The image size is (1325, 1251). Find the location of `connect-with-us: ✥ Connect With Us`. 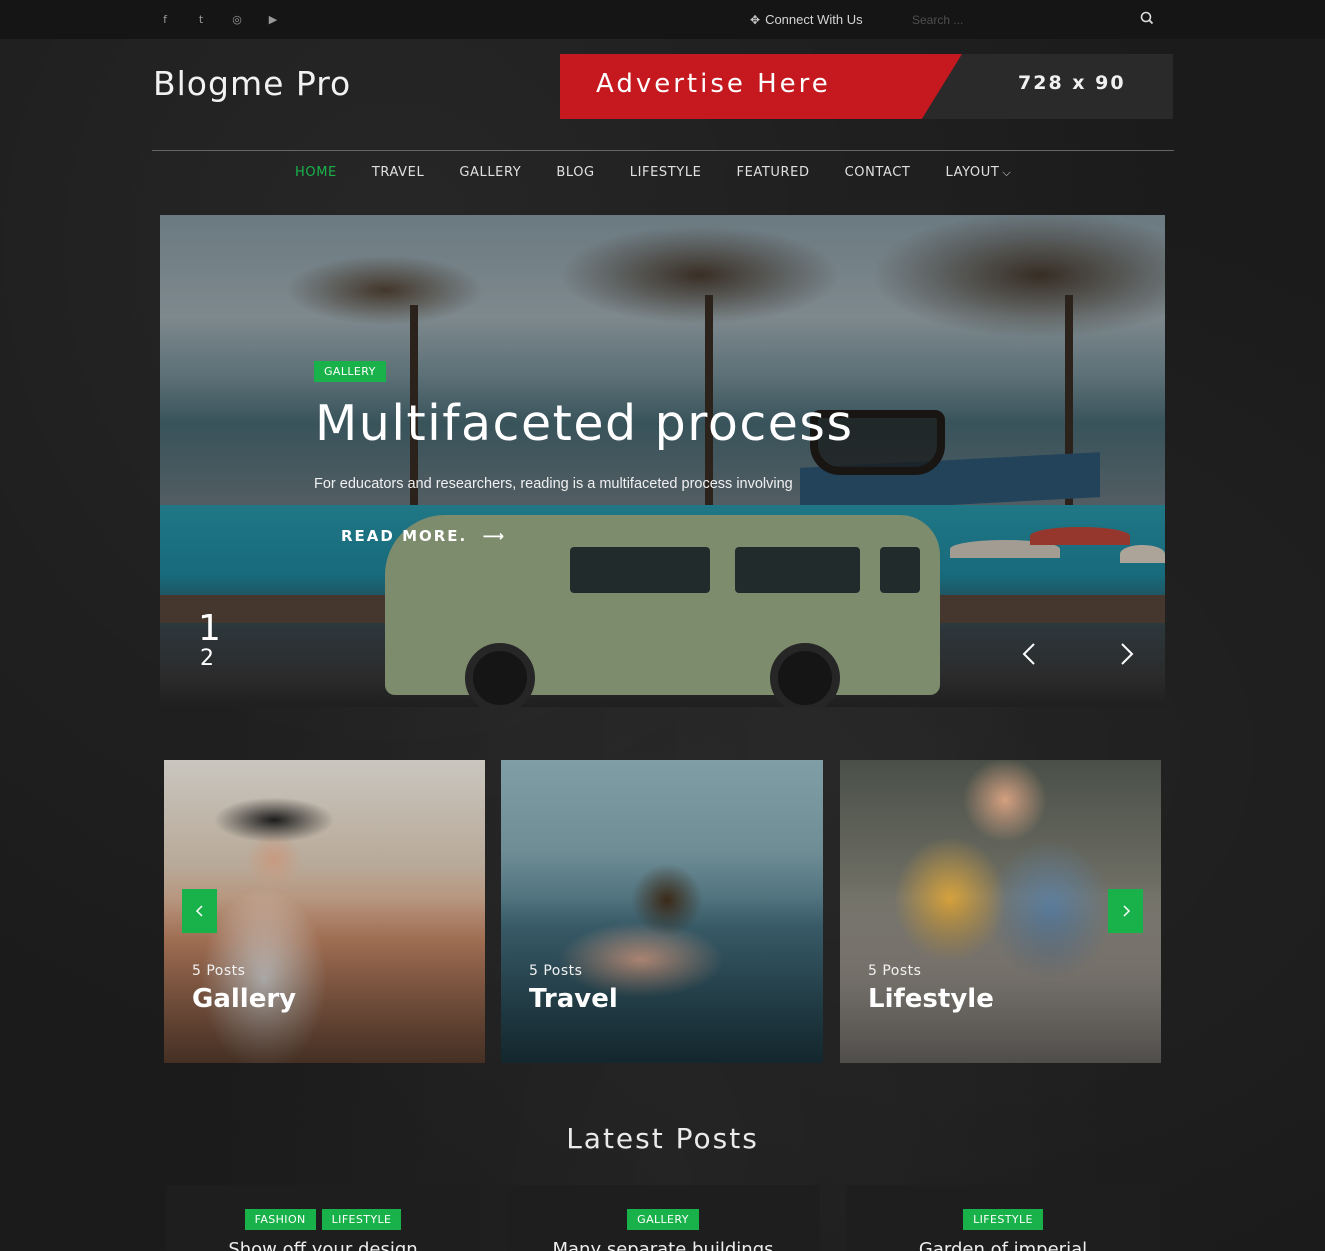

connect-with-us: ✥ Connect With Us is located at coordinates (806, 19).